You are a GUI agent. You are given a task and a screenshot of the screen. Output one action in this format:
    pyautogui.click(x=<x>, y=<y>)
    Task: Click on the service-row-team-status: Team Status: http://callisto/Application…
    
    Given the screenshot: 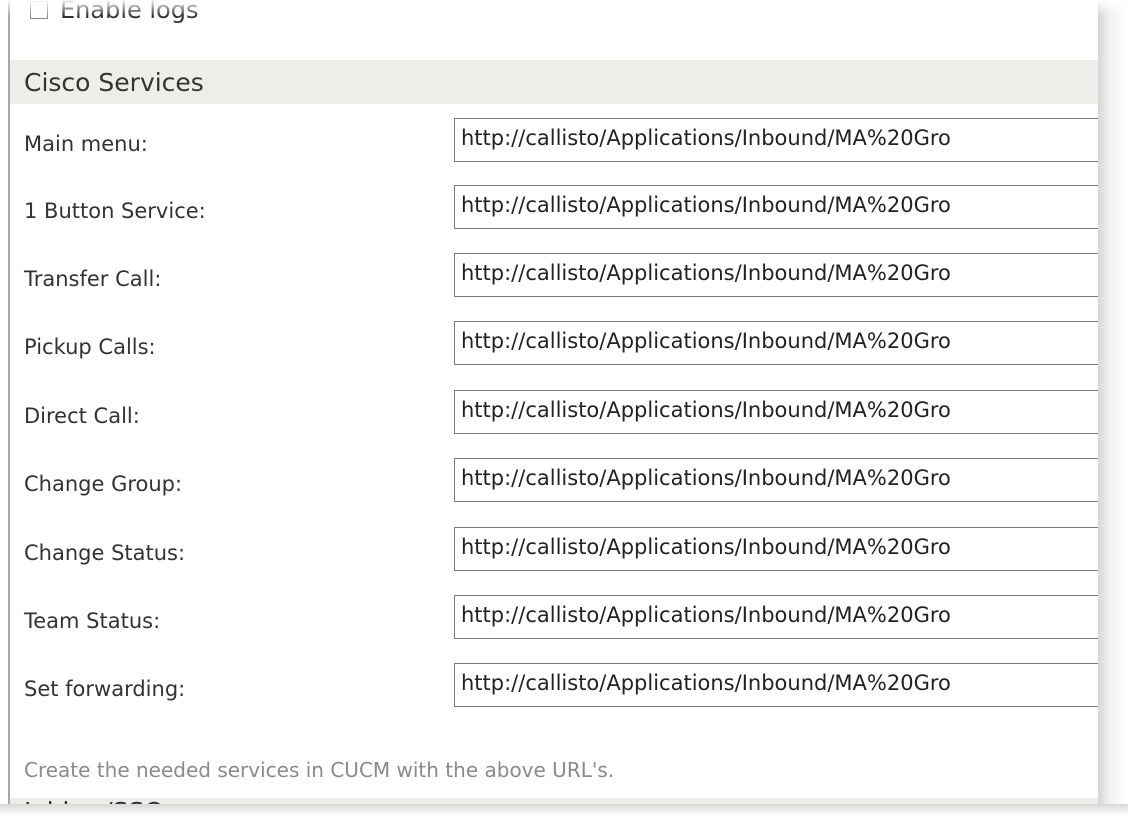 What is the action you would take?
    pyautogui.click(x=555, y=618)
    